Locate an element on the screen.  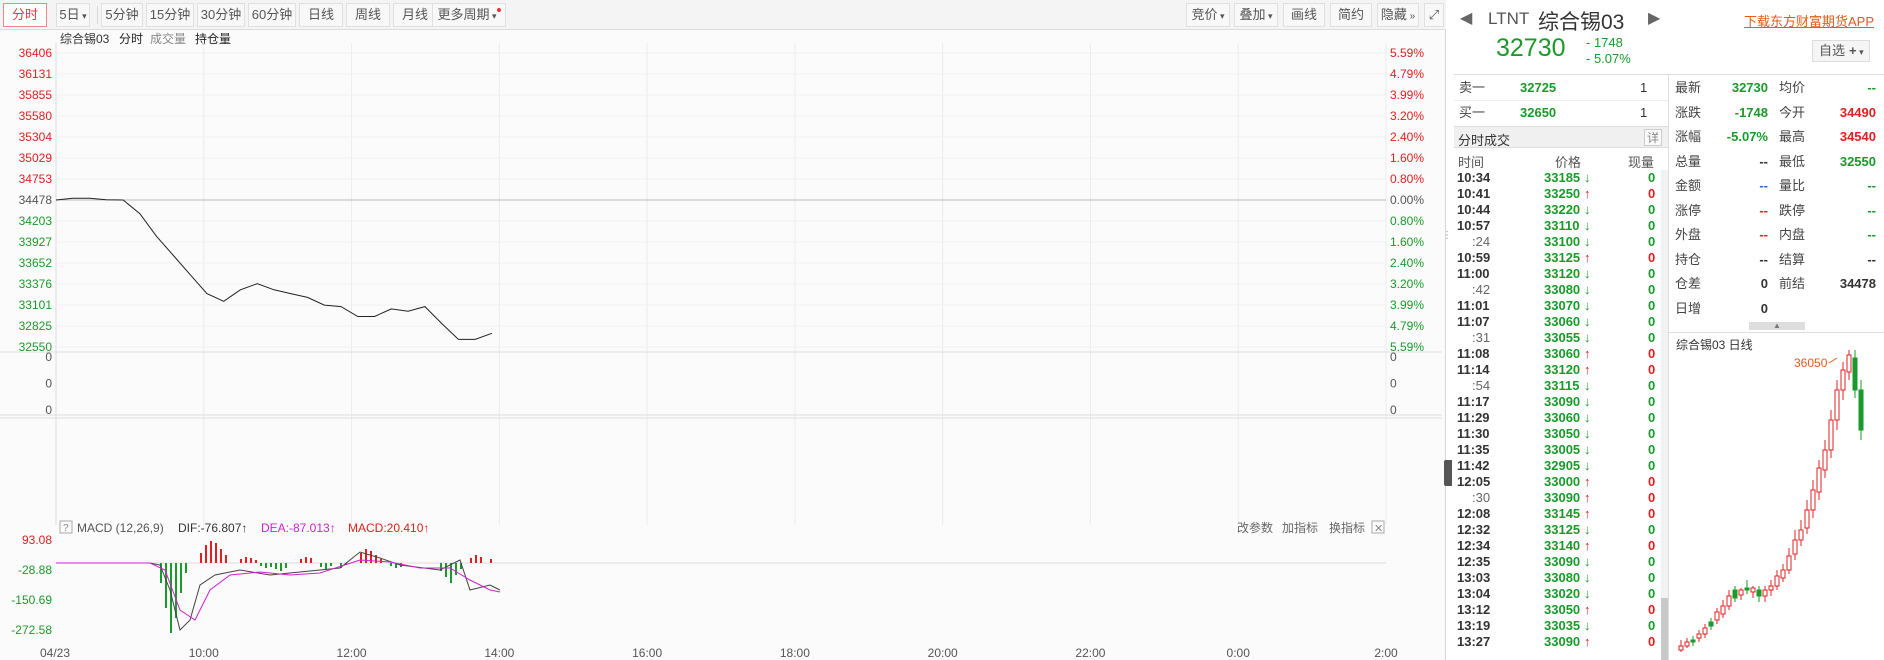
trade-price: 33090 is located at coordinates (1562, 401).